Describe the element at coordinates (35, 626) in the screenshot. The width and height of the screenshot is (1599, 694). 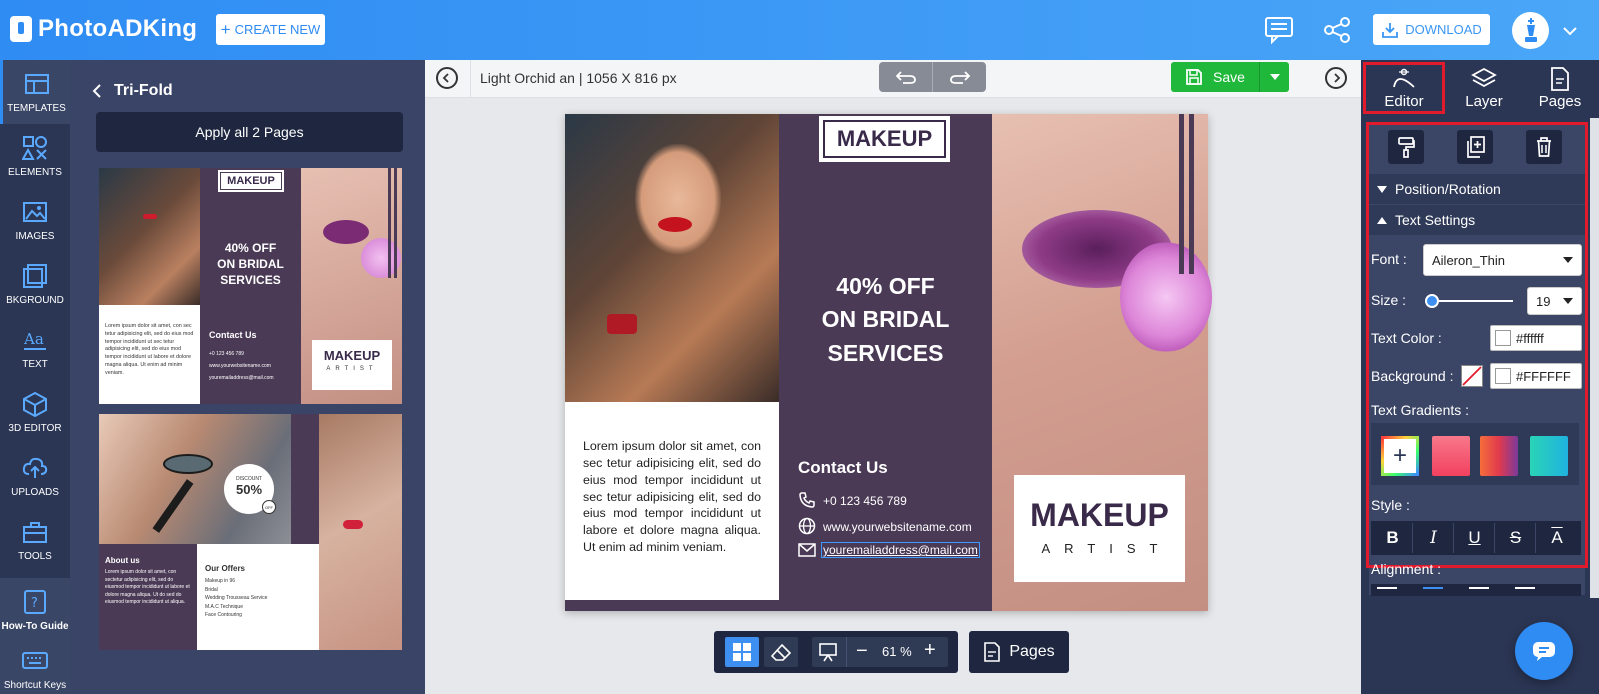
I see `sidebar-item-label: How-To Guide` at that location.